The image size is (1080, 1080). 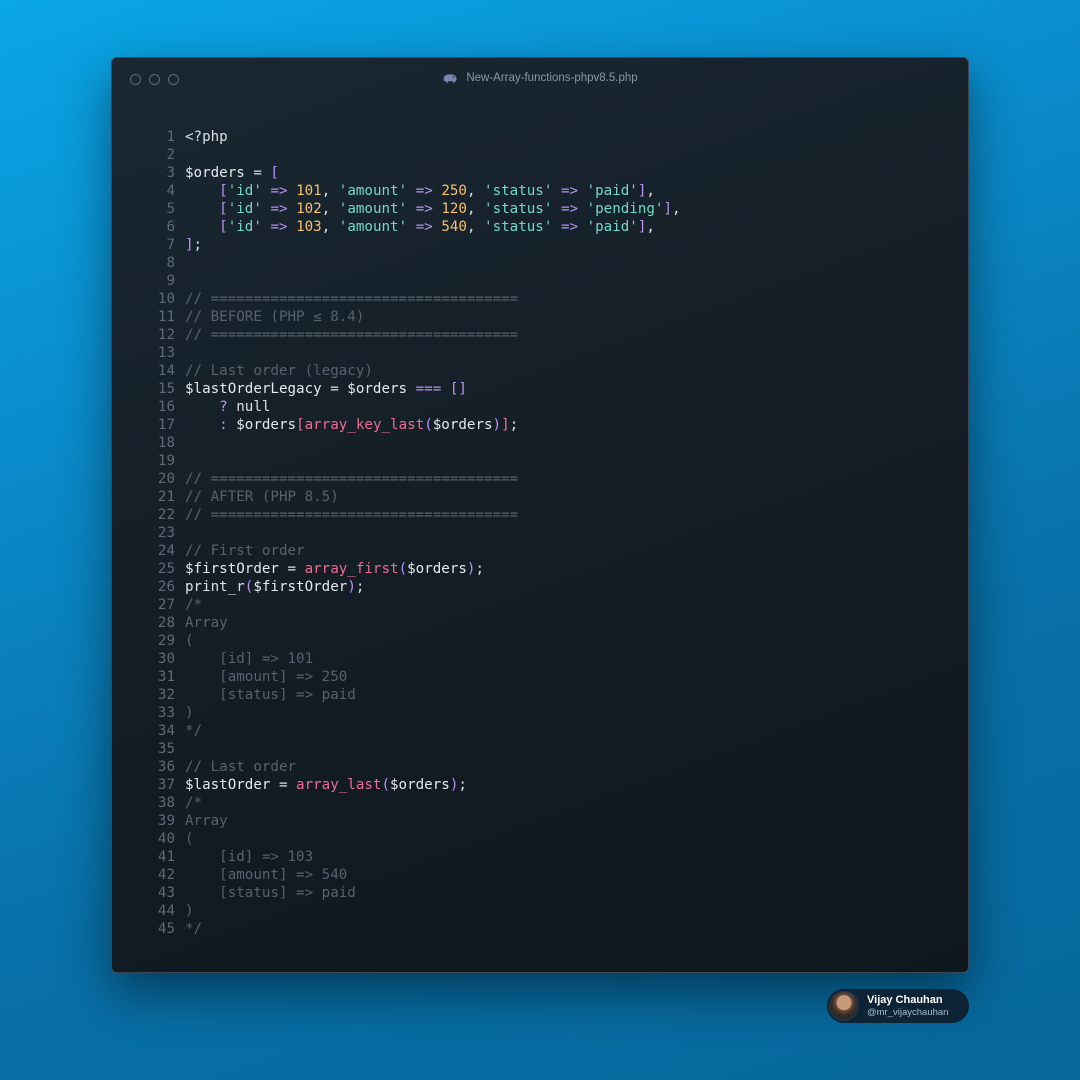 I want to click on code-token: 'id', so click(x=244, y=227).